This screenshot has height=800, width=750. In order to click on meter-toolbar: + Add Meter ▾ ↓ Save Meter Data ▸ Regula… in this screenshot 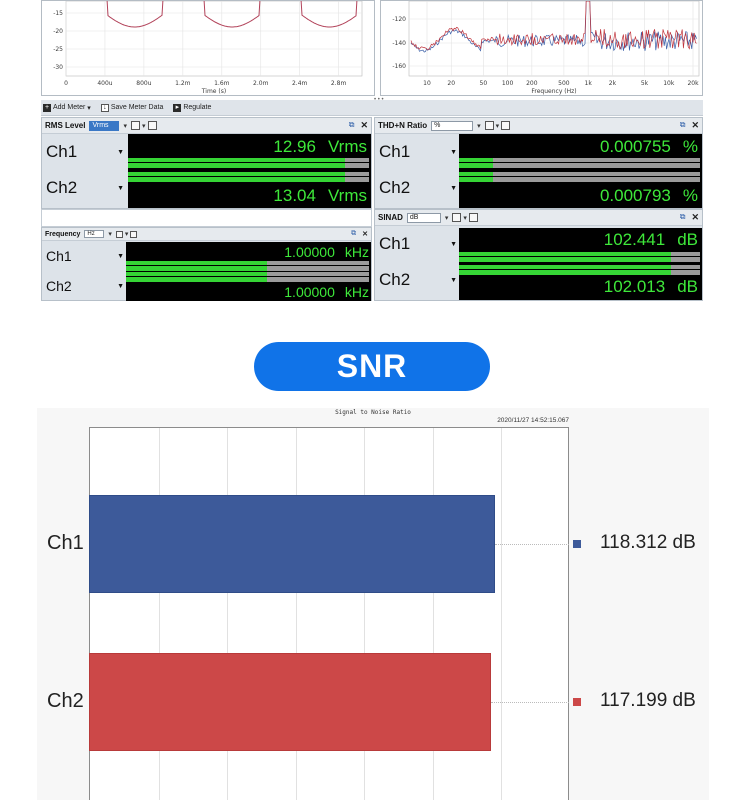, I will do `click(372, 108)`.